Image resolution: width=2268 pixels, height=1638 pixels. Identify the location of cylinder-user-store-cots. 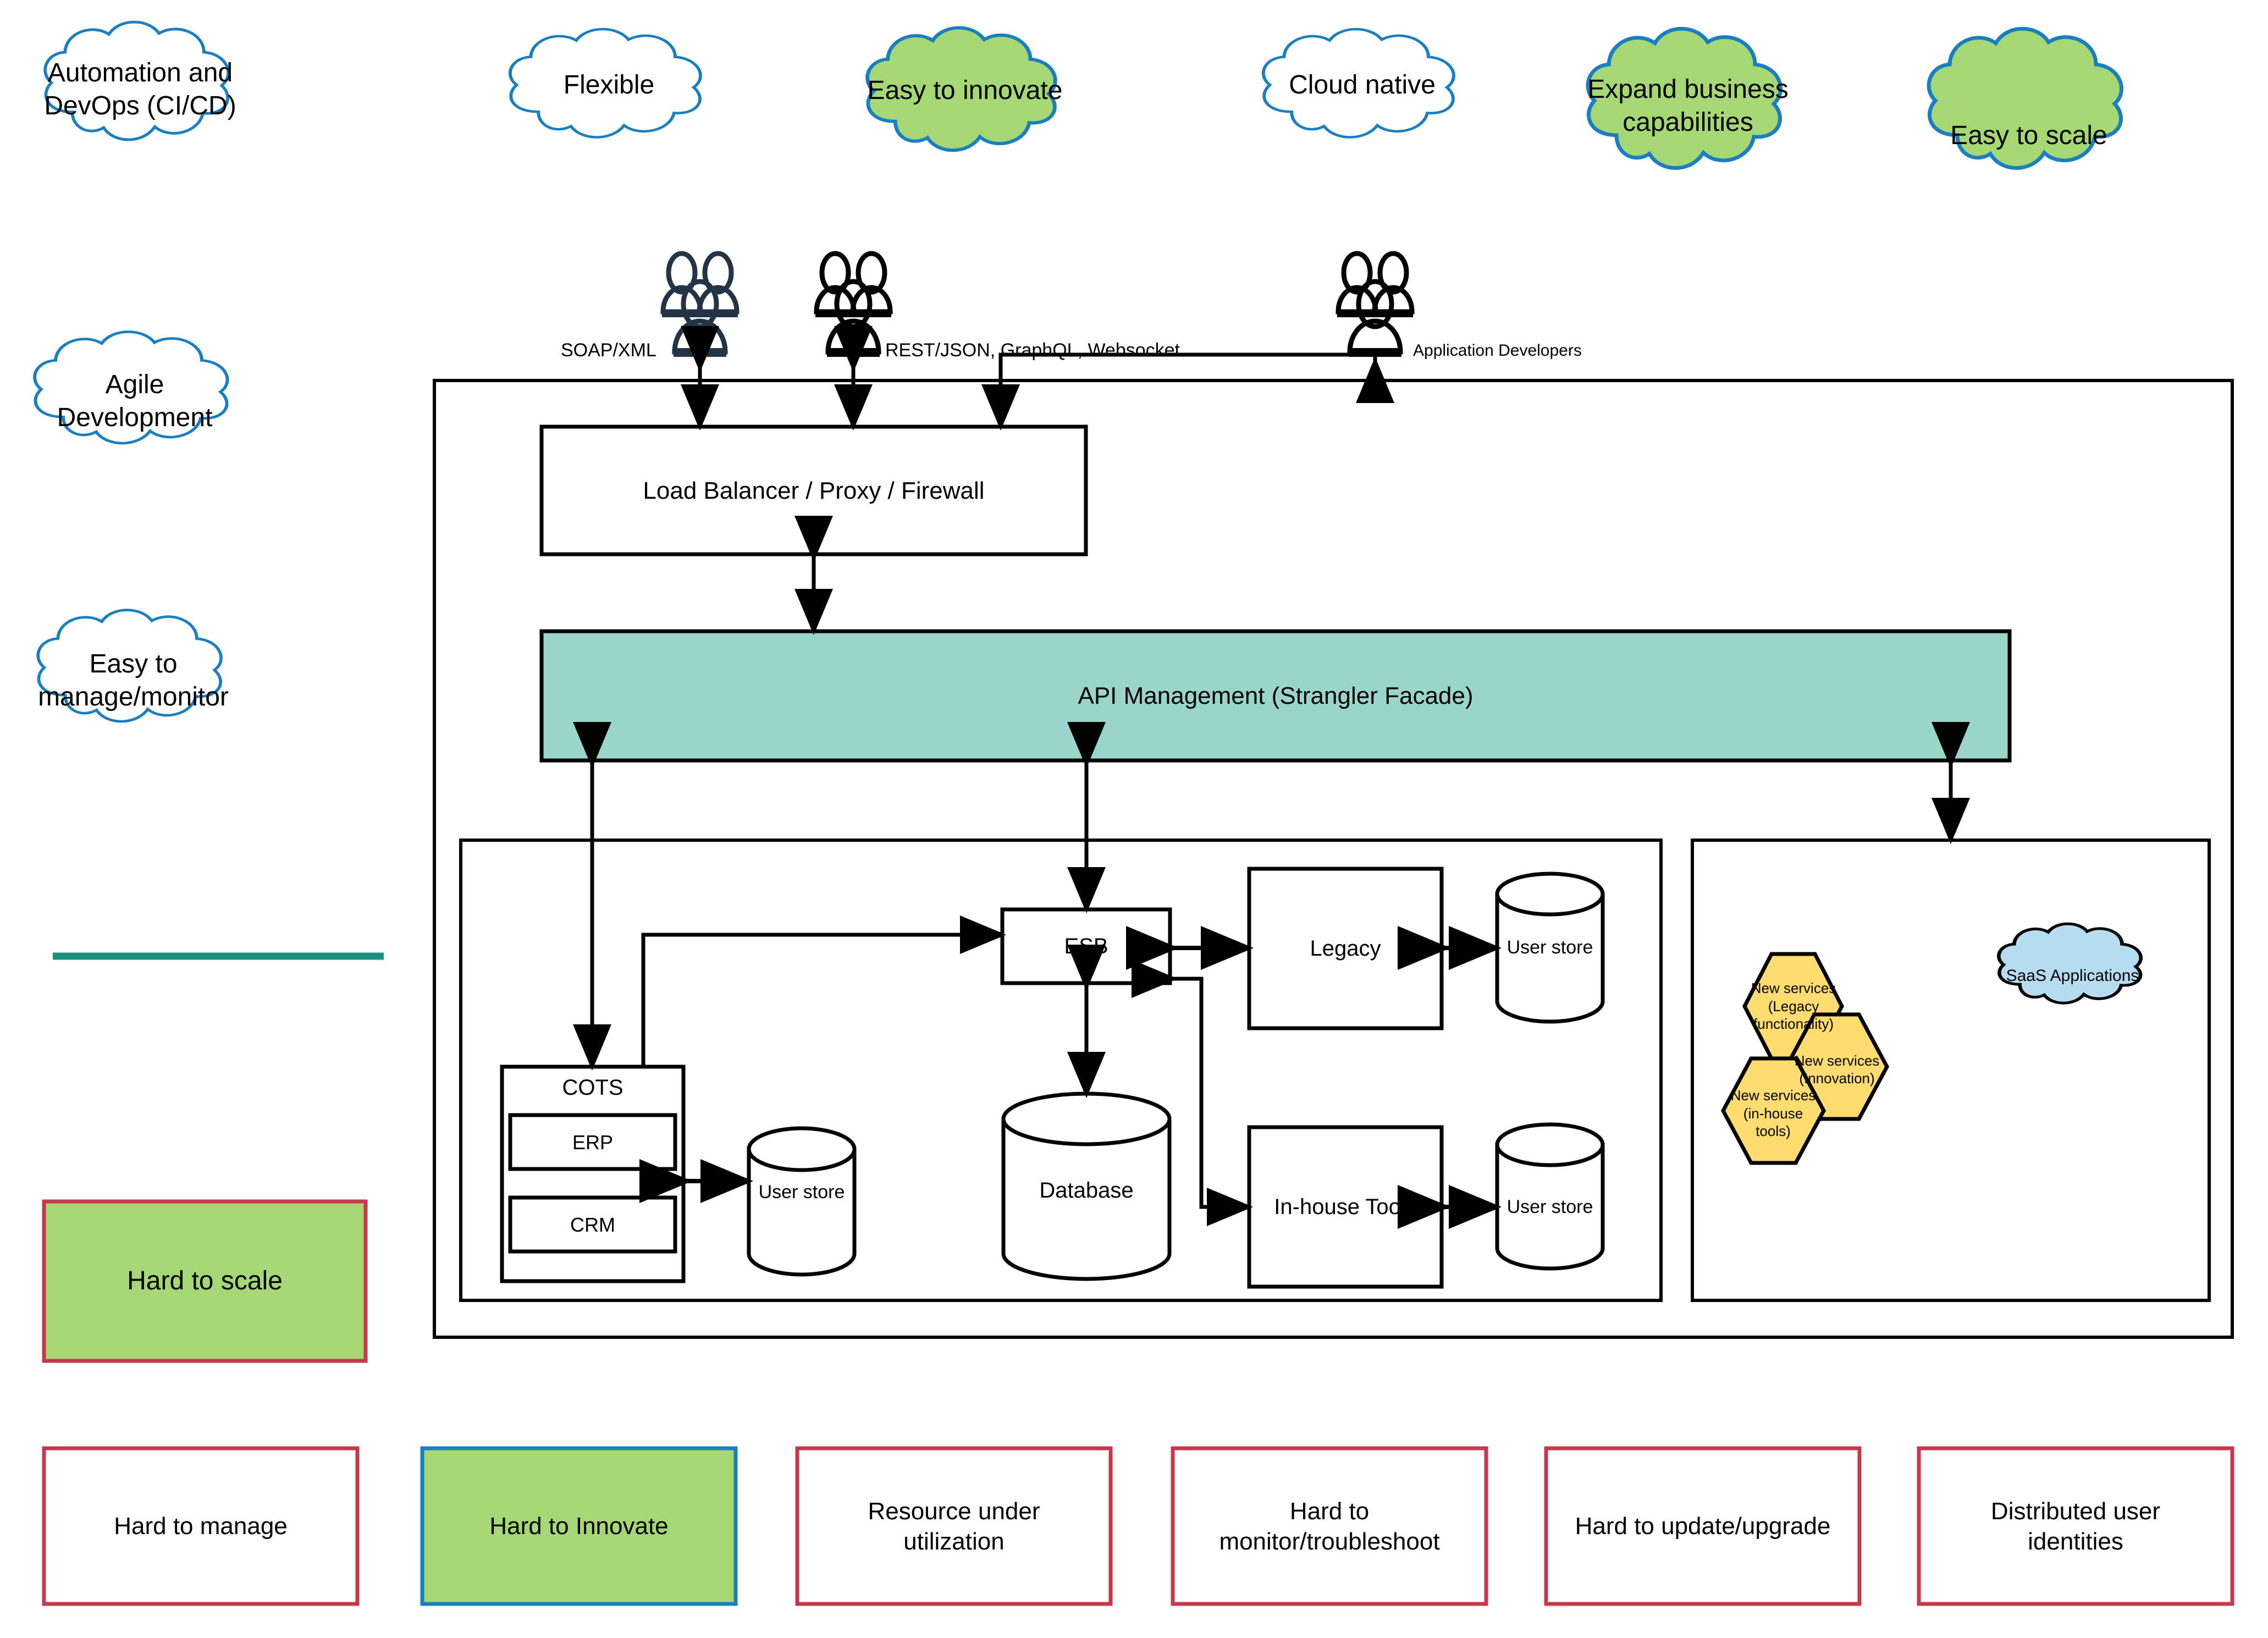
(802, 1201).